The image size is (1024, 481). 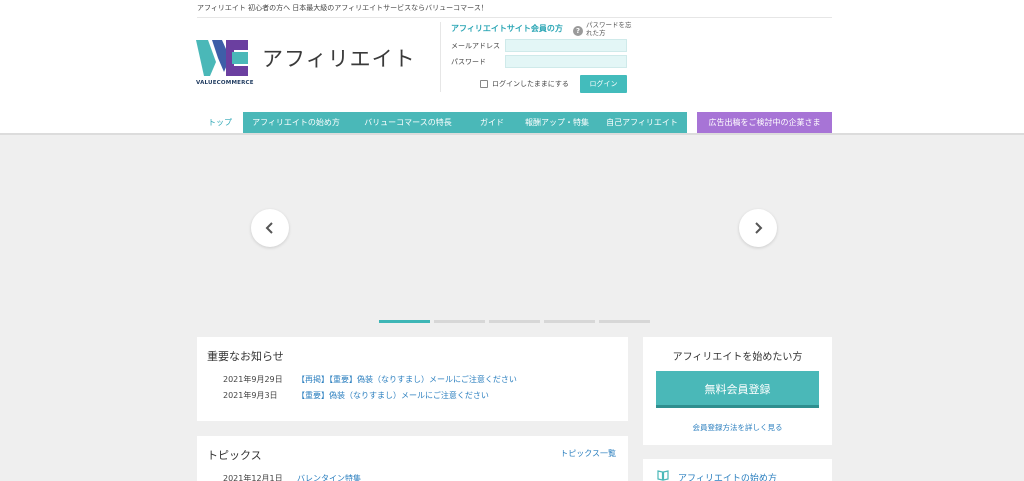 What do you see at coordinates (270, 228) in the screenshot?
I see `chevron-left-icon` at bounding box center [270, 228].